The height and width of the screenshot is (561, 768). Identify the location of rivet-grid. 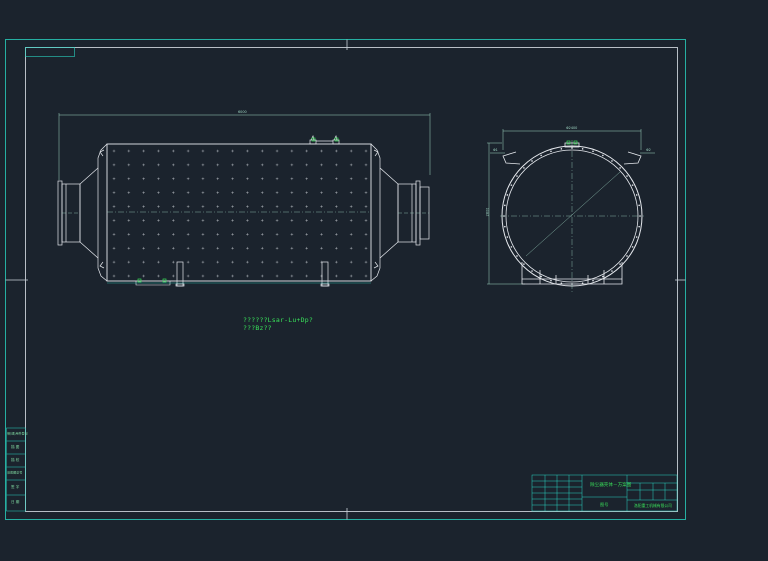
(240, 213).